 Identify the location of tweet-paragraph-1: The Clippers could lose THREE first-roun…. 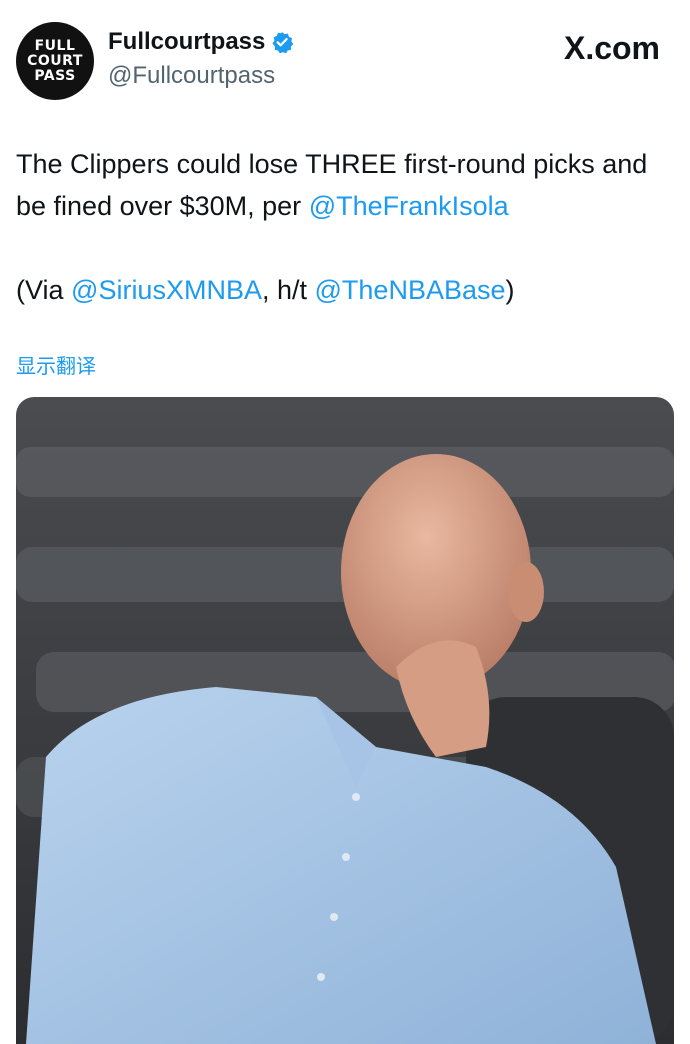
(346, 185).